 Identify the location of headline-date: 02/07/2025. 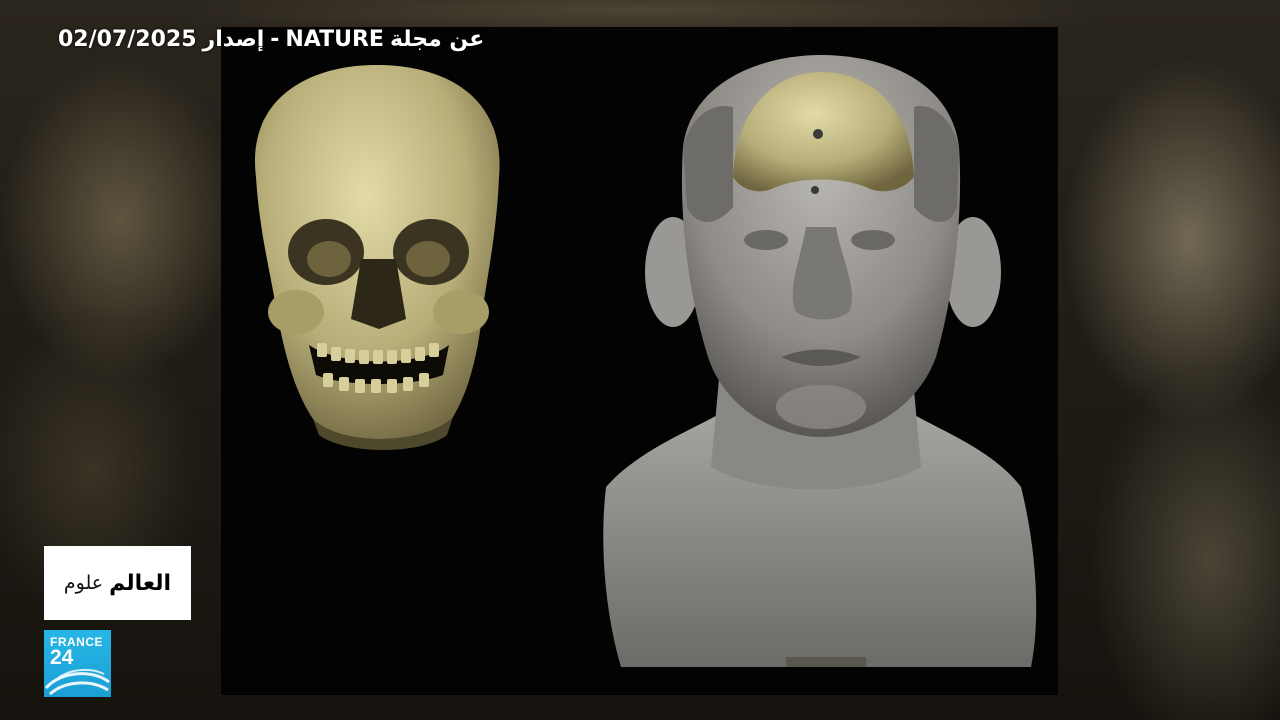
(127, 39).